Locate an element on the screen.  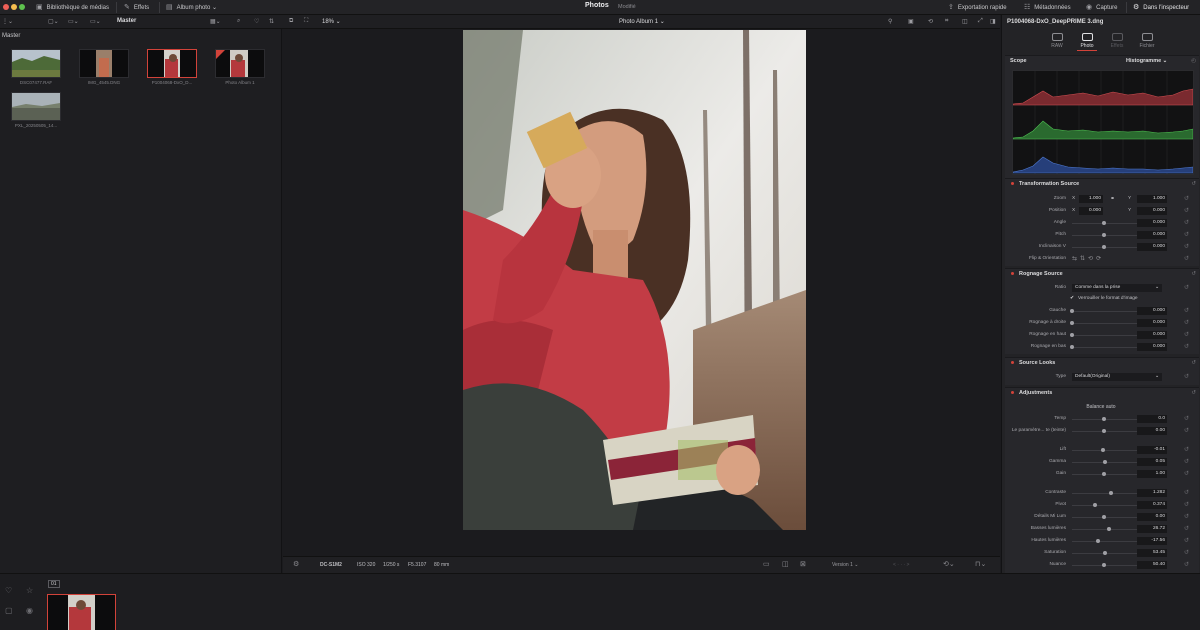
crop-right-field: 0.000 is located at coordinates (1152, 323).